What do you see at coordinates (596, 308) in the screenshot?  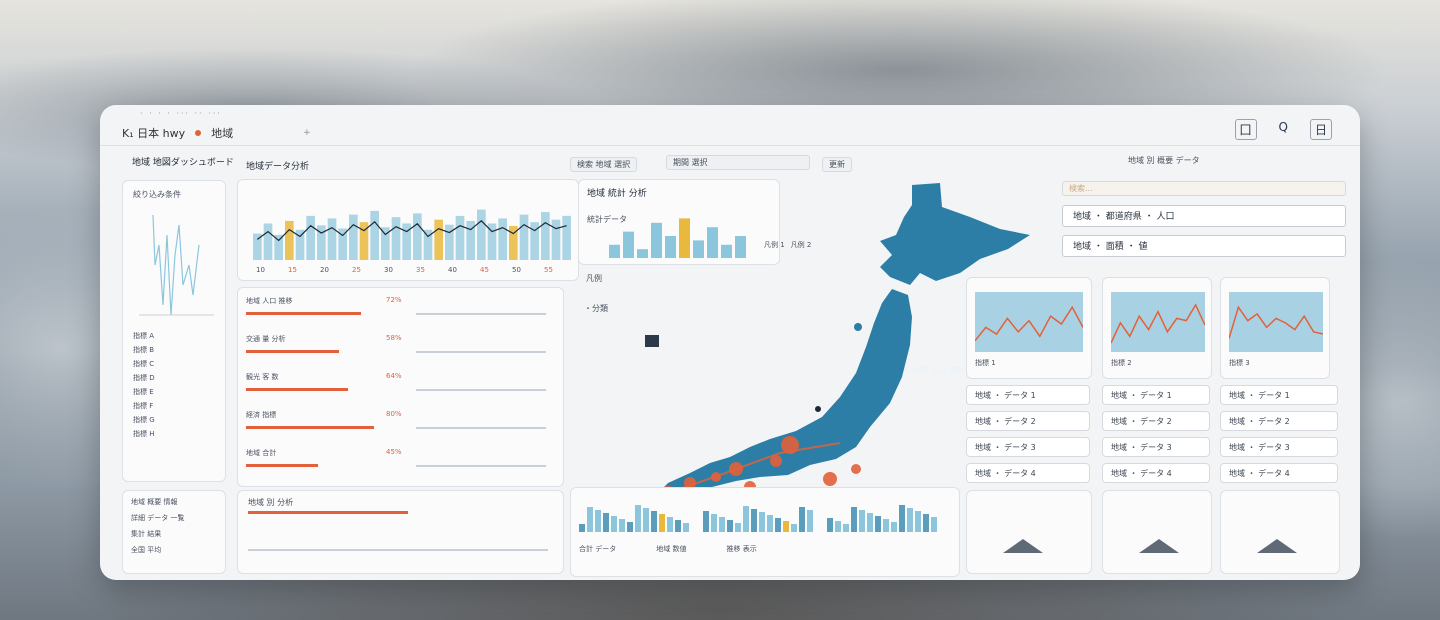 I see `map-legend-b: ・分類` at bounding box center [596, 308].